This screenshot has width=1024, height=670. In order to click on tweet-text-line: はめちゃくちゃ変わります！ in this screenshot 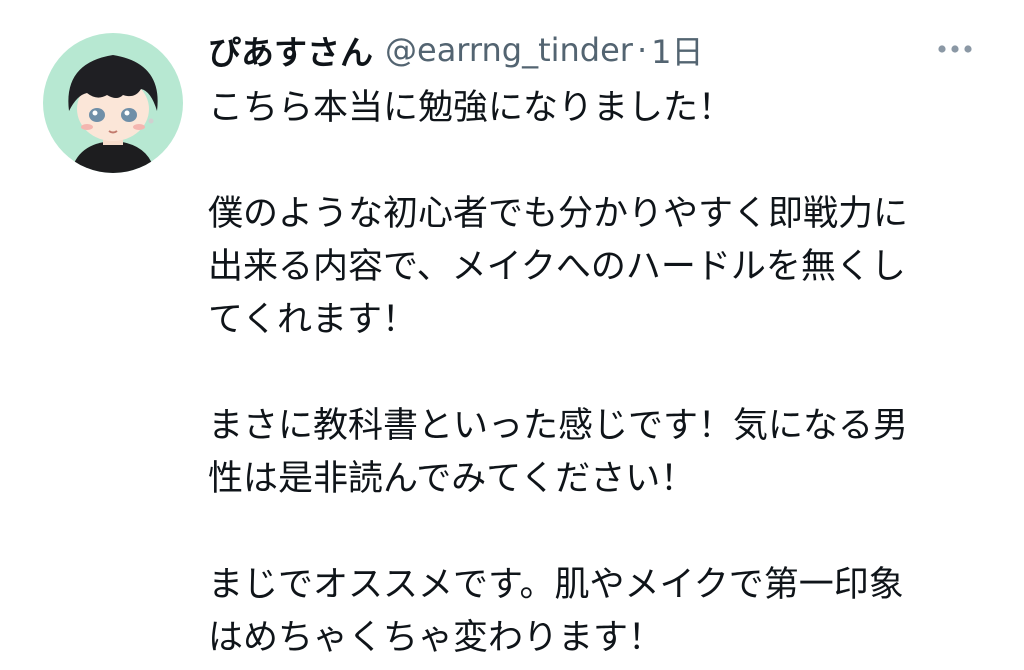, I will do `click(436, 638)`.